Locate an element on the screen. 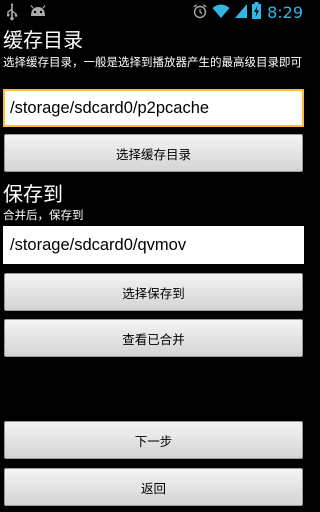 The width and height of the screenshot is (320, 512). usb-icon is located at coordinates (12, 14).